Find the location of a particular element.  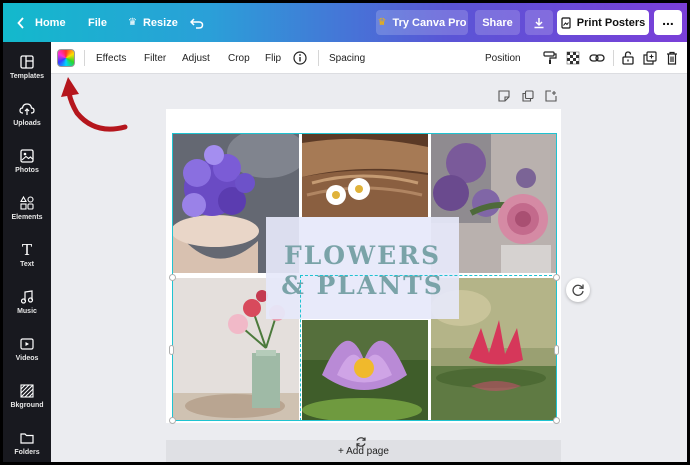

spacing-button: Spacing is located at coordinates (347, 58).